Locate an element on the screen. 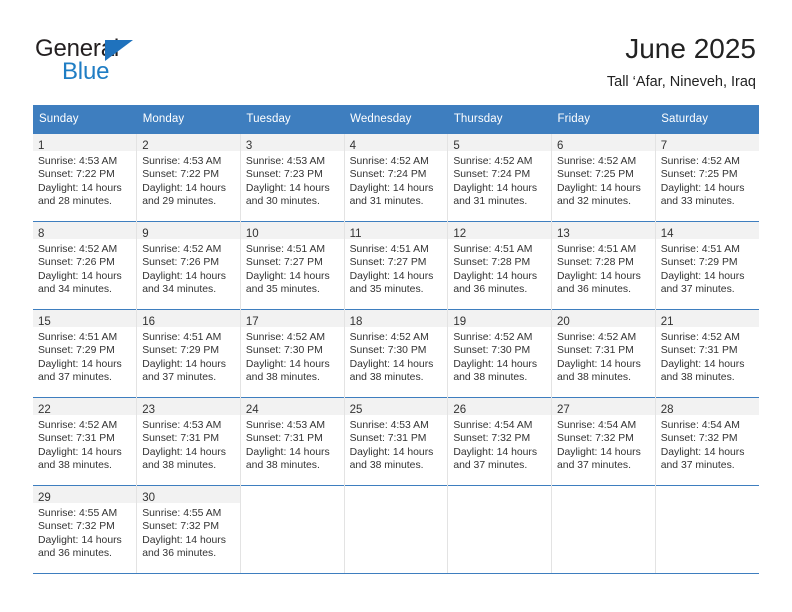  sunrise-text: Sunrise: 4:53 AM is located at coordinates (389, 425).